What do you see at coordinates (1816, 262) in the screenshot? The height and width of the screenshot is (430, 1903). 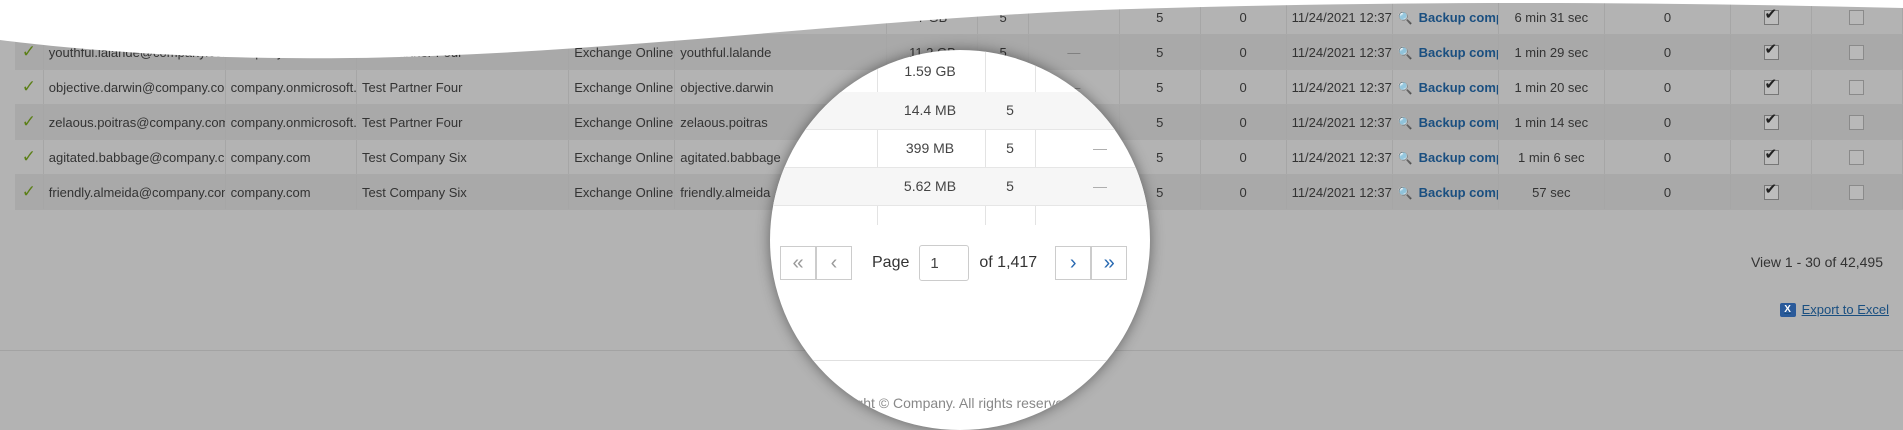 I see `view-count: View 1 - 30 of 42,495` at bounding box center [1816, 262].